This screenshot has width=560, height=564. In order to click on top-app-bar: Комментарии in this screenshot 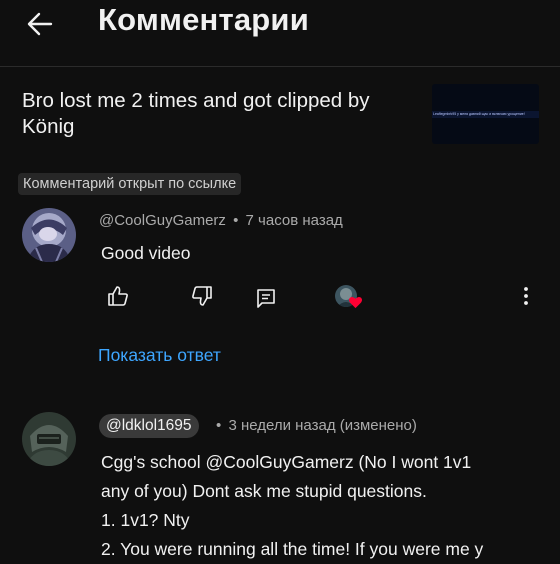, I will do `click(280, 25)`.